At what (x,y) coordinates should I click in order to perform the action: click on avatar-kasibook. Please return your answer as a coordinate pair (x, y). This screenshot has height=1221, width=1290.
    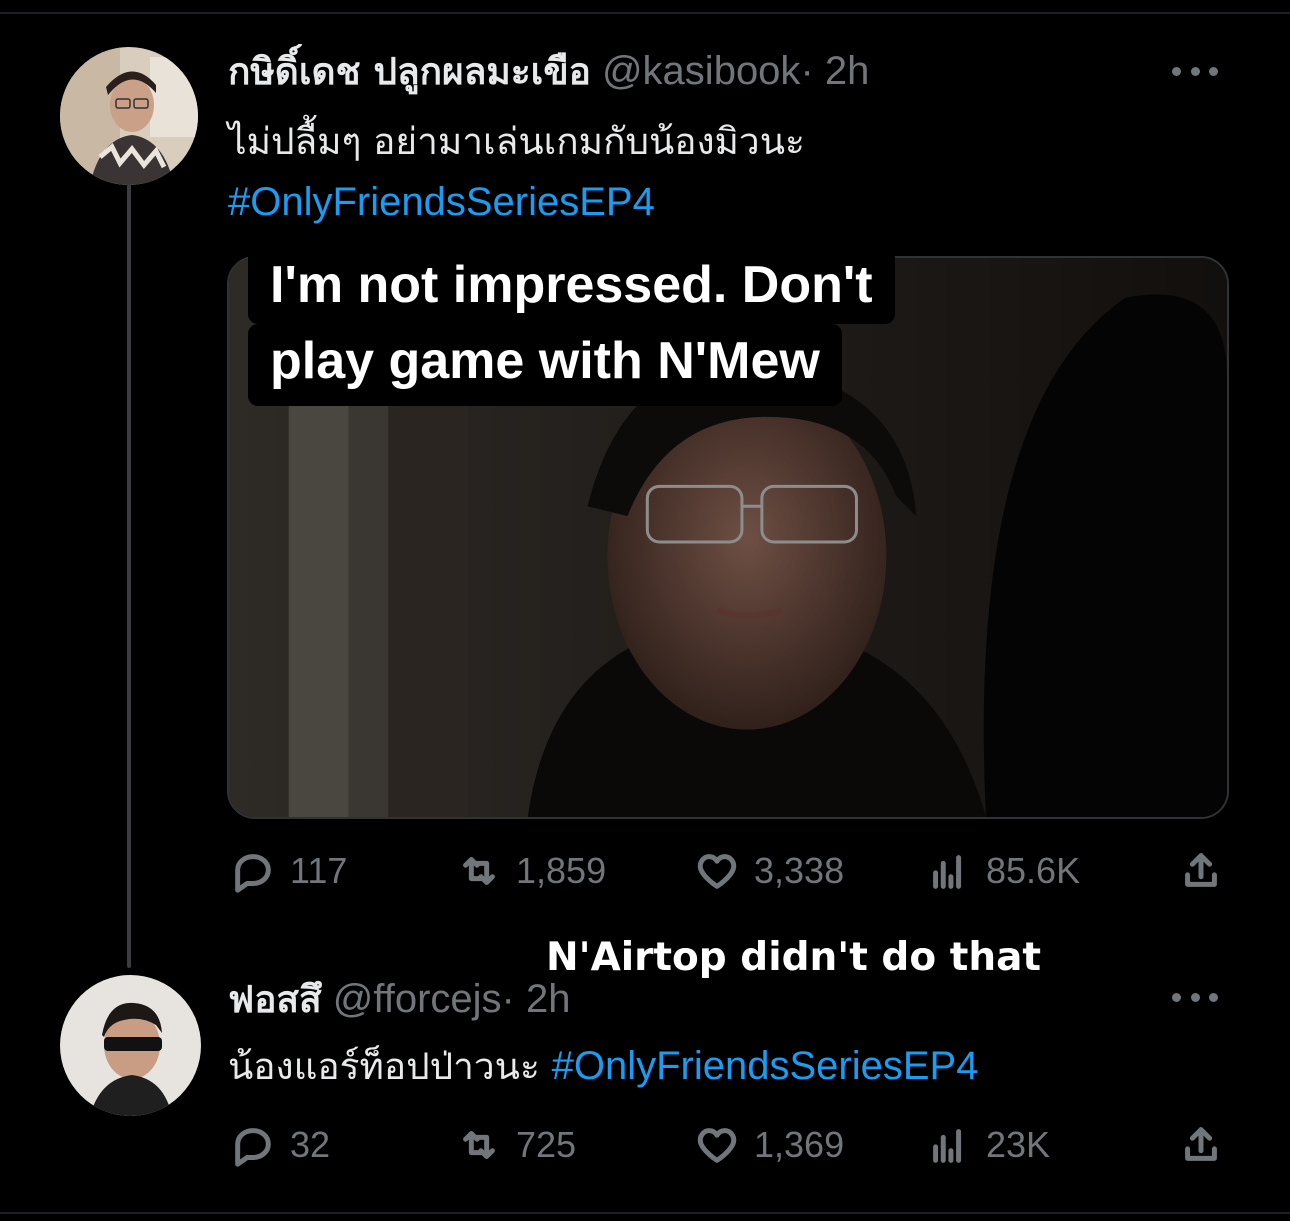
    Looking at the image, I should click on (129, 116).